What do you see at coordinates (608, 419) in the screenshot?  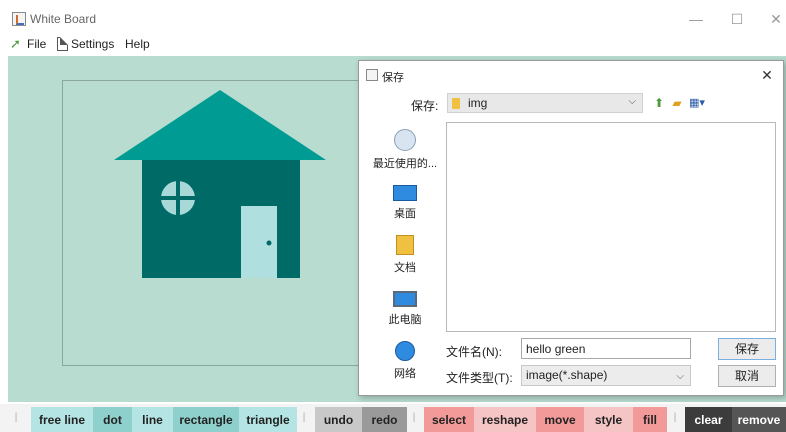 I see `style-button: style` at bounding box center [608, 419].